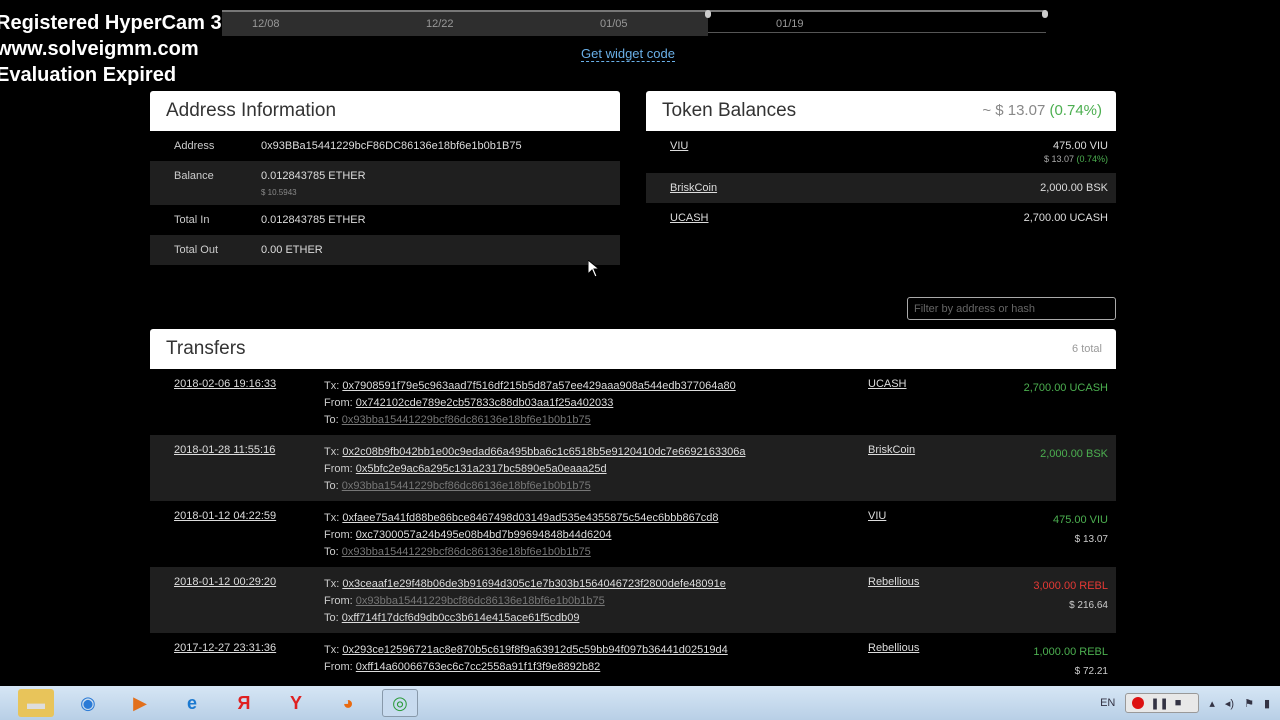  I want to click on transfer-date-link: 2018-02-06 19:16:33, so click(225, 384).